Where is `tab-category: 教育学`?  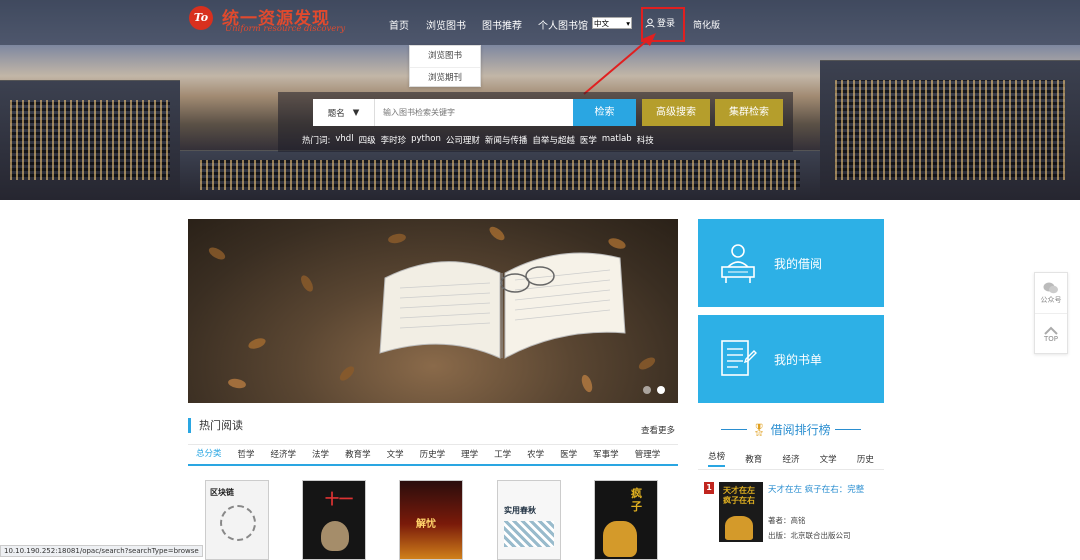
tab-category: 教育学 is located at coordinates (358, 455).